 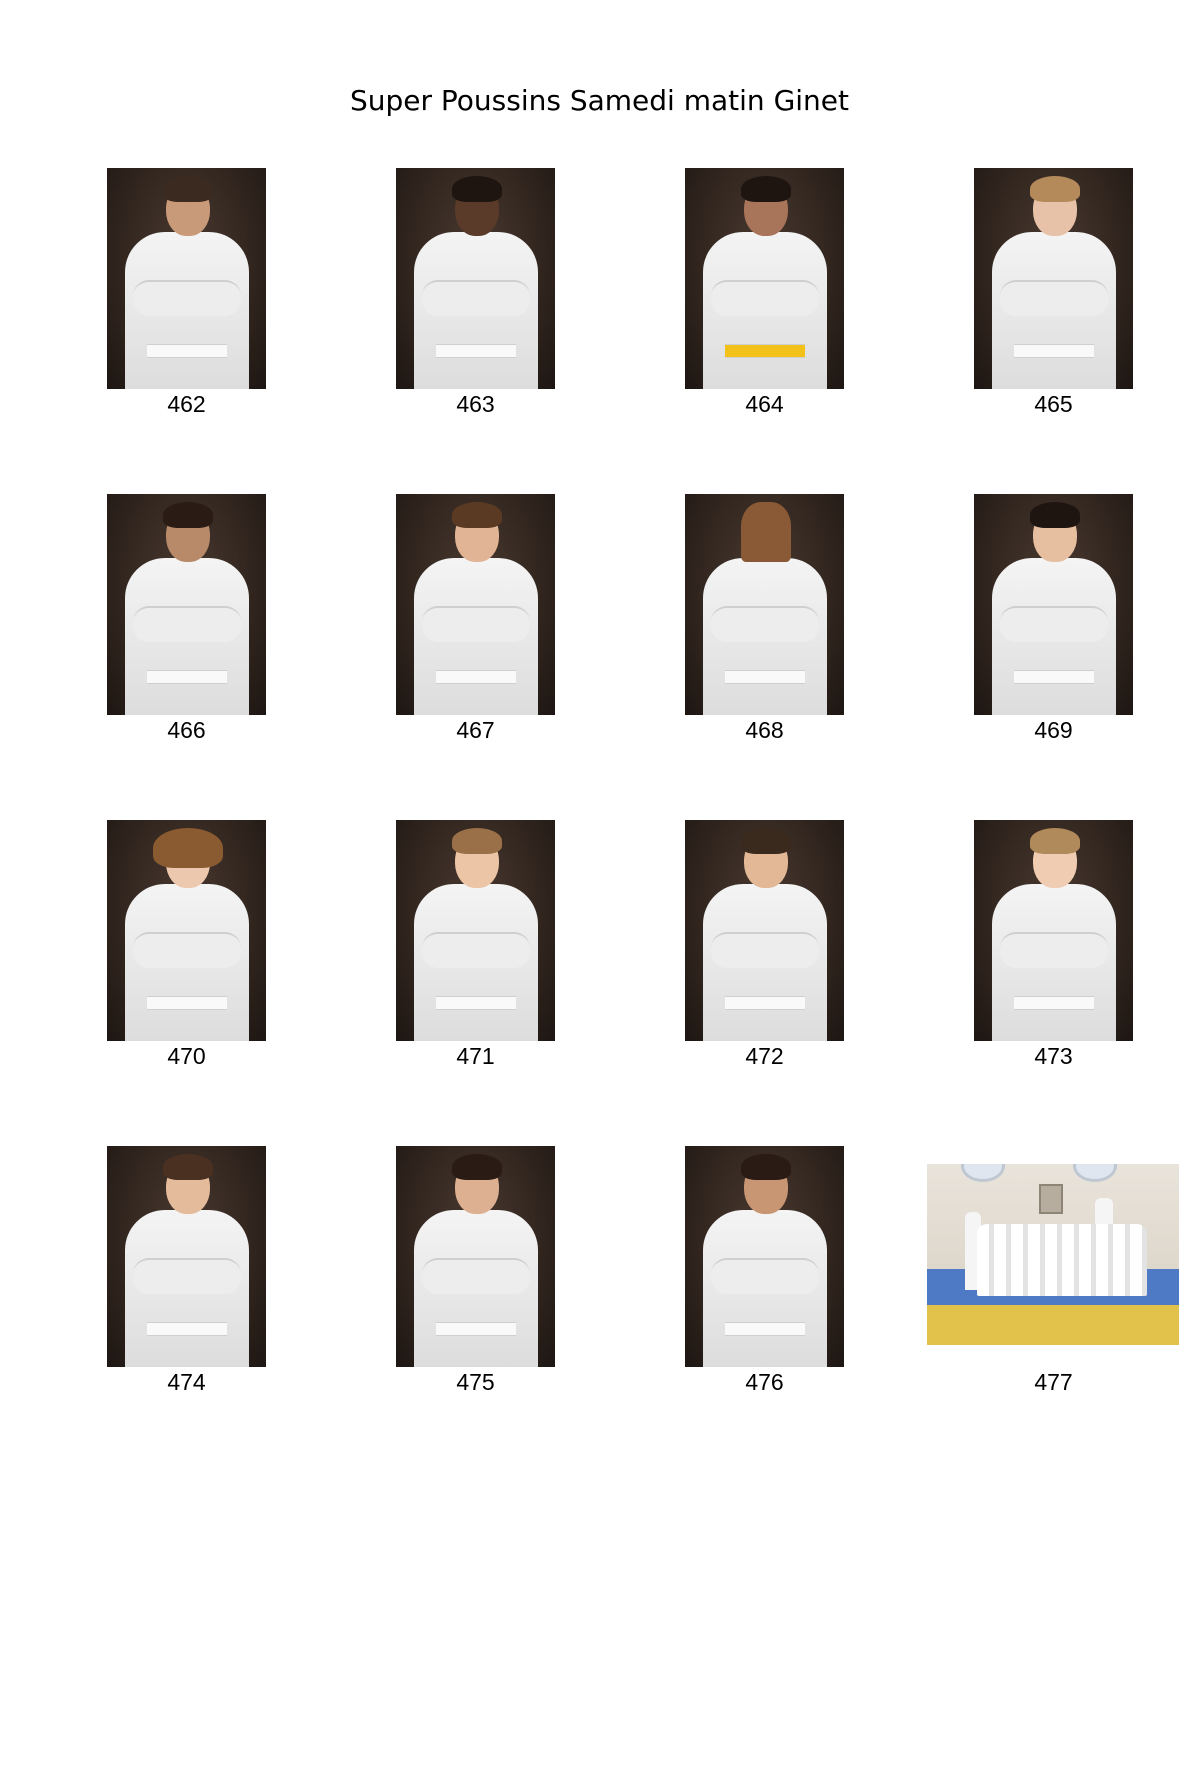 I want to click on photo-tile: 469, so click(x=1011, y=624).